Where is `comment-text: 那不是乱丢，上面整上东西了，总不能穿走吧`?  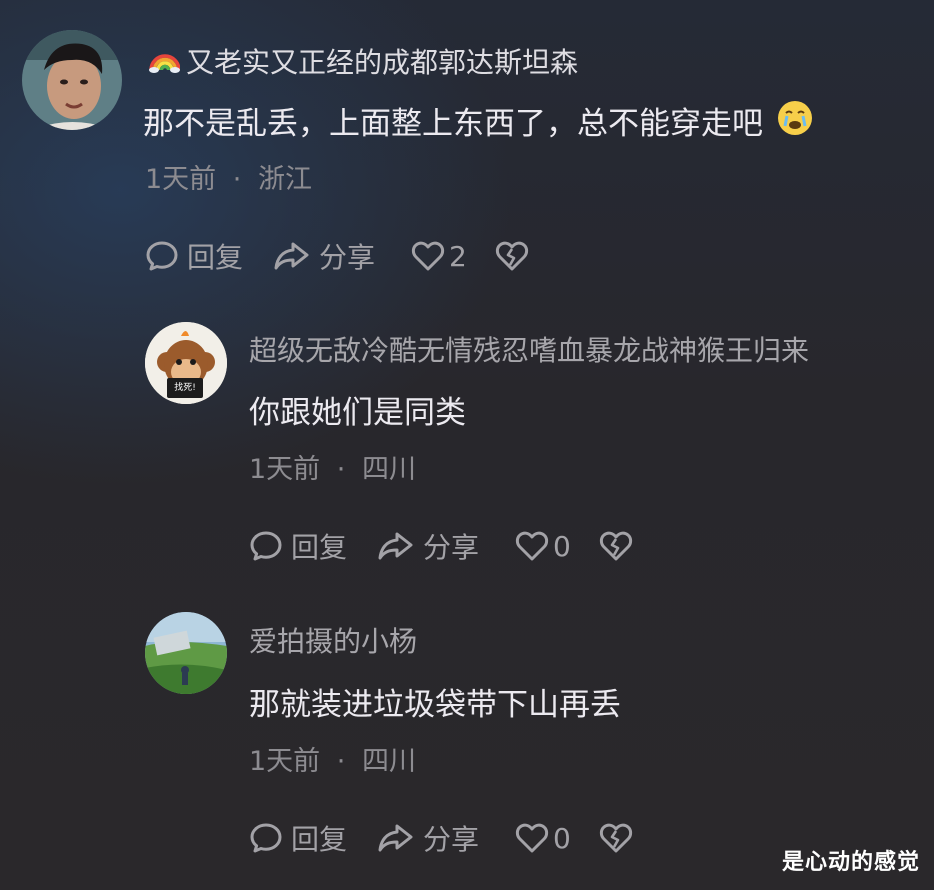 comment-text: 那不是乱丢，上面整上东西了，总不能穿走吧 is located at coordinates (479, 123).